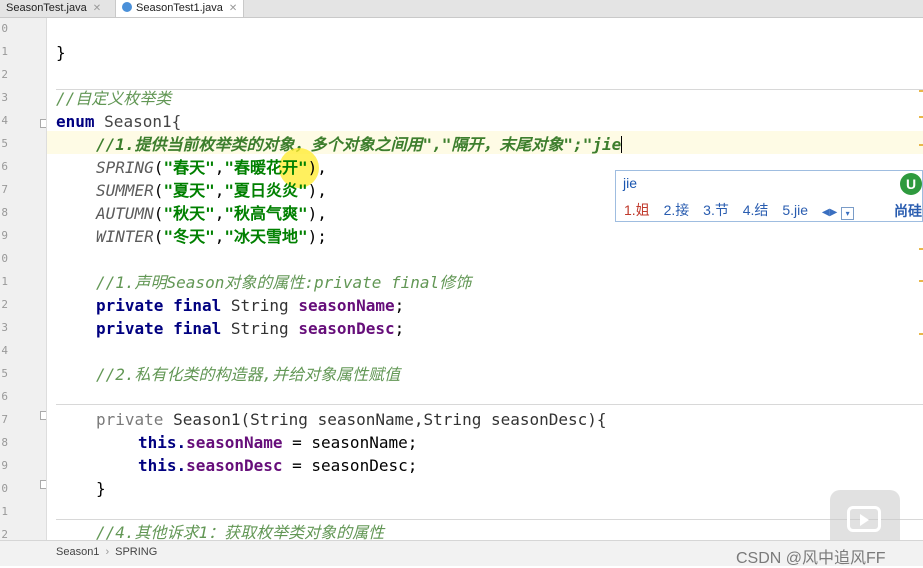  I want to click on type: String, so click(259, 305).